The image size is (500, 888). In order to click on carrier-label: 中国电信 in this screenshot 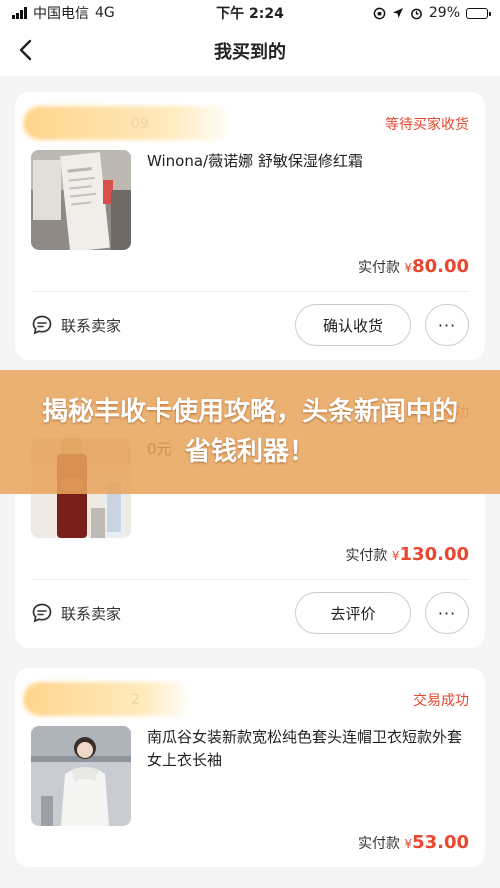, I will do `click(61, 14)`.